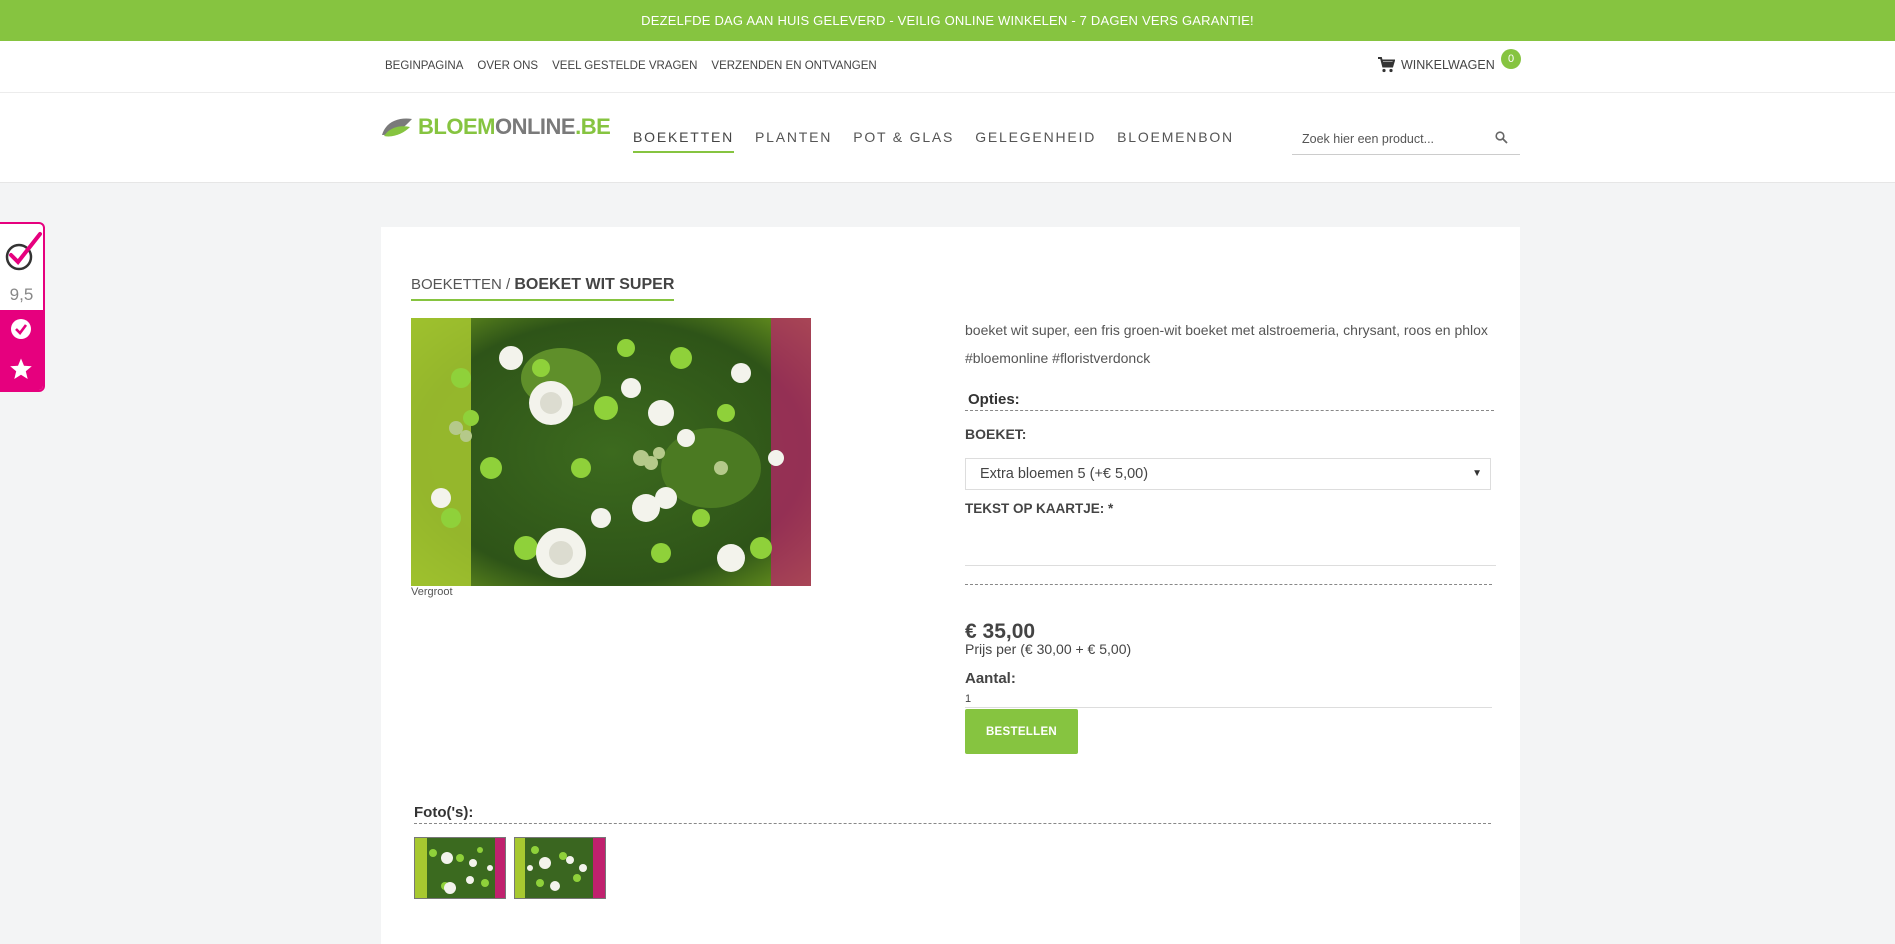 The width and height of the screenshot is (1895, 944). I want to click on leaf-logo-icon, so click(397, 127).